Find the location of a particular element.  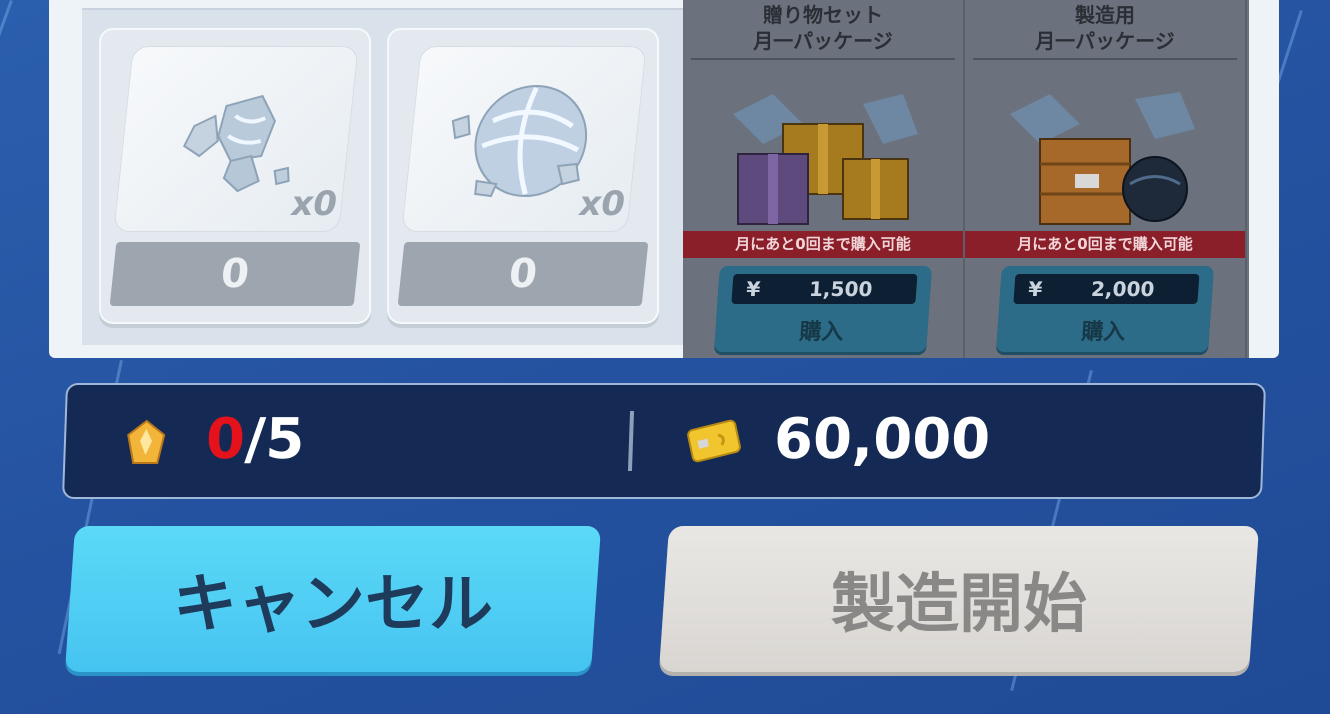

price-value: 2,000 is located at coordinates (1123, 289).